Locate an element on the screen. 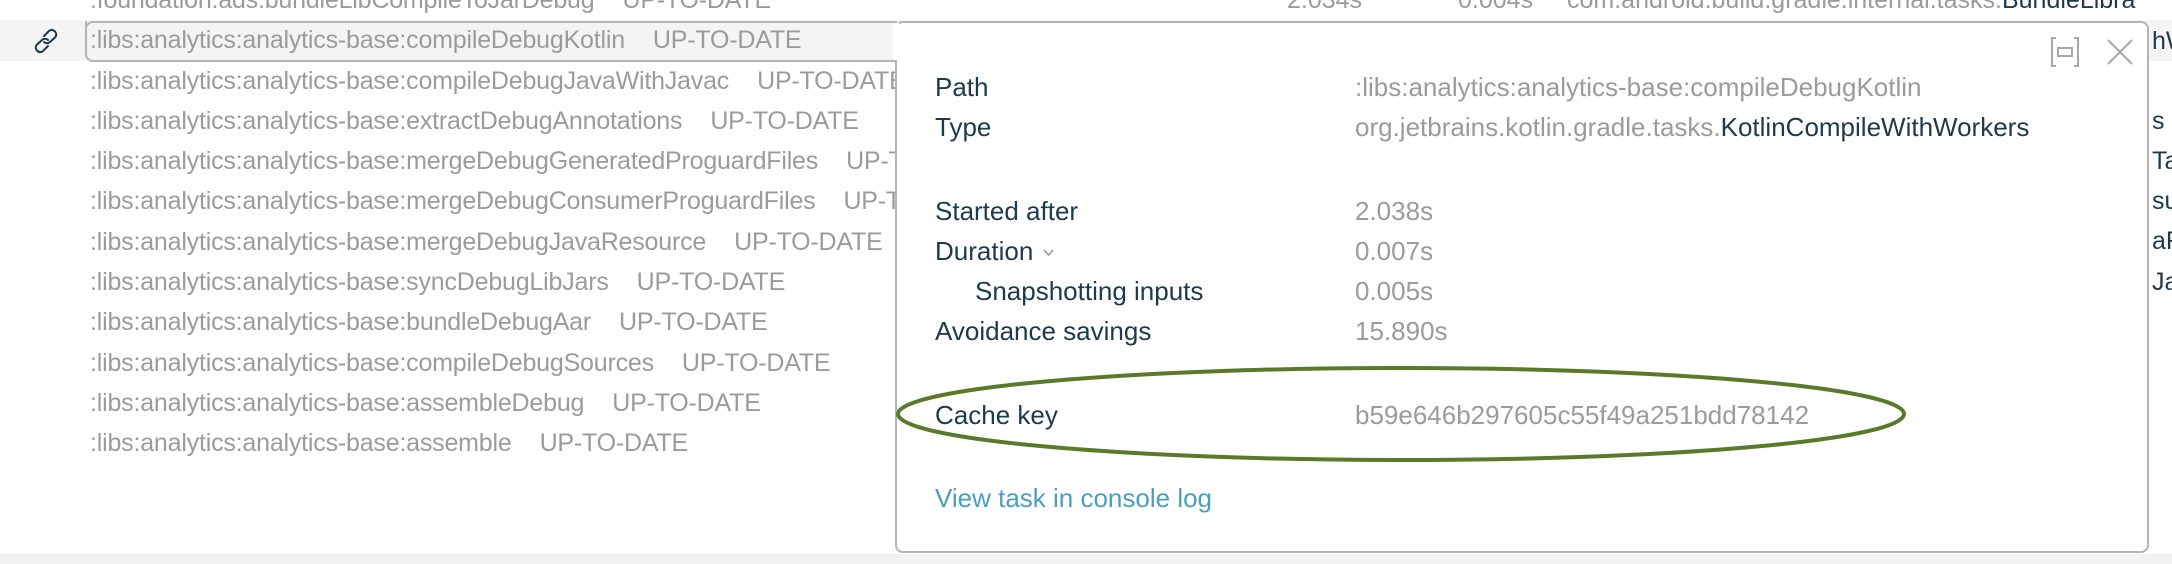  task-started: 2.034s is located at coordinates (1325, 7).